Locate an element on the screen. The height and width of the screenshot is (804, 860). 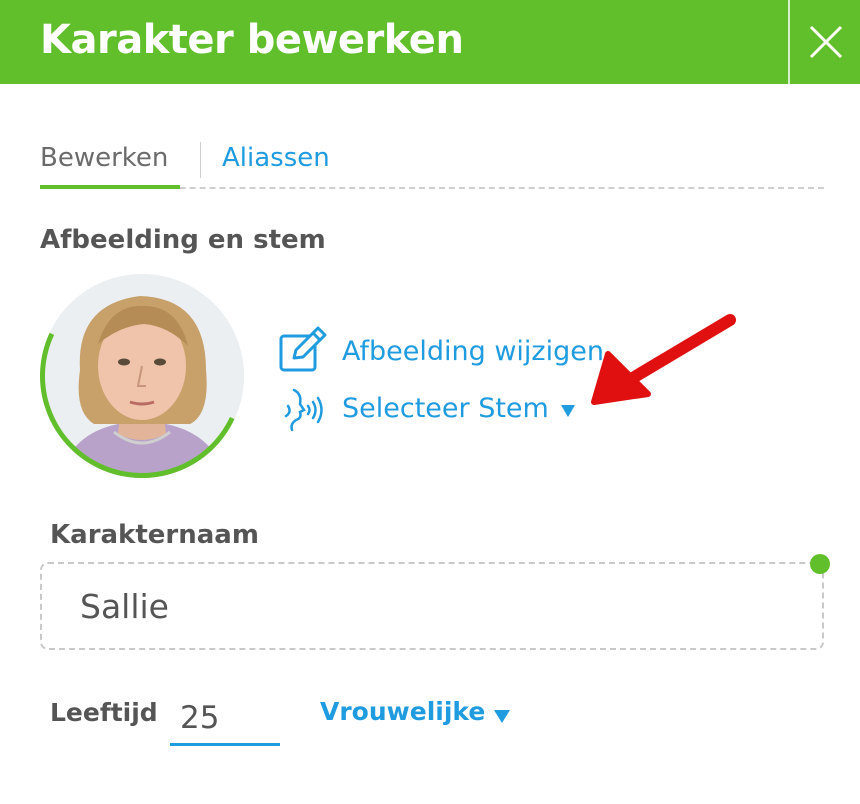
gender-value: Vrouwelijke is located at coordinates (403, 711).